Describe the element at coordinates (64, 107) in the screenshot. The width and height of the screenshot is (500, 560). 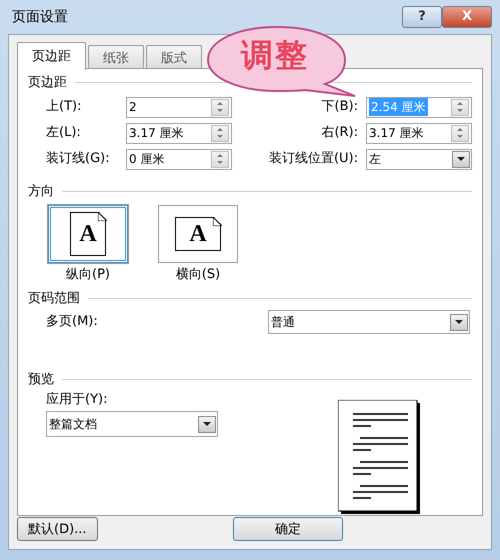
I see `field-label: 上(T):` at that location.